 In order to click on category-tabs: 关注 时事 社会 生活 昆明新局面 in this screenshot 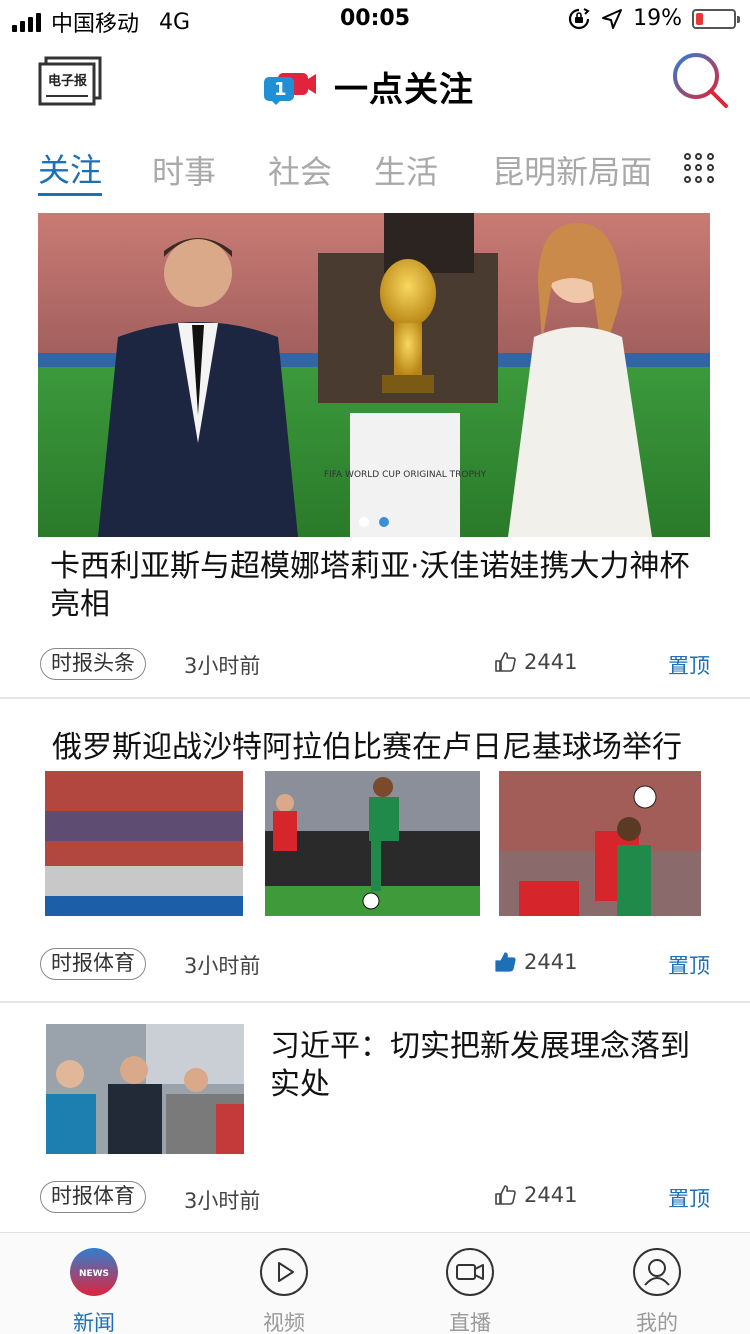, I will do `click(363, 170)`.